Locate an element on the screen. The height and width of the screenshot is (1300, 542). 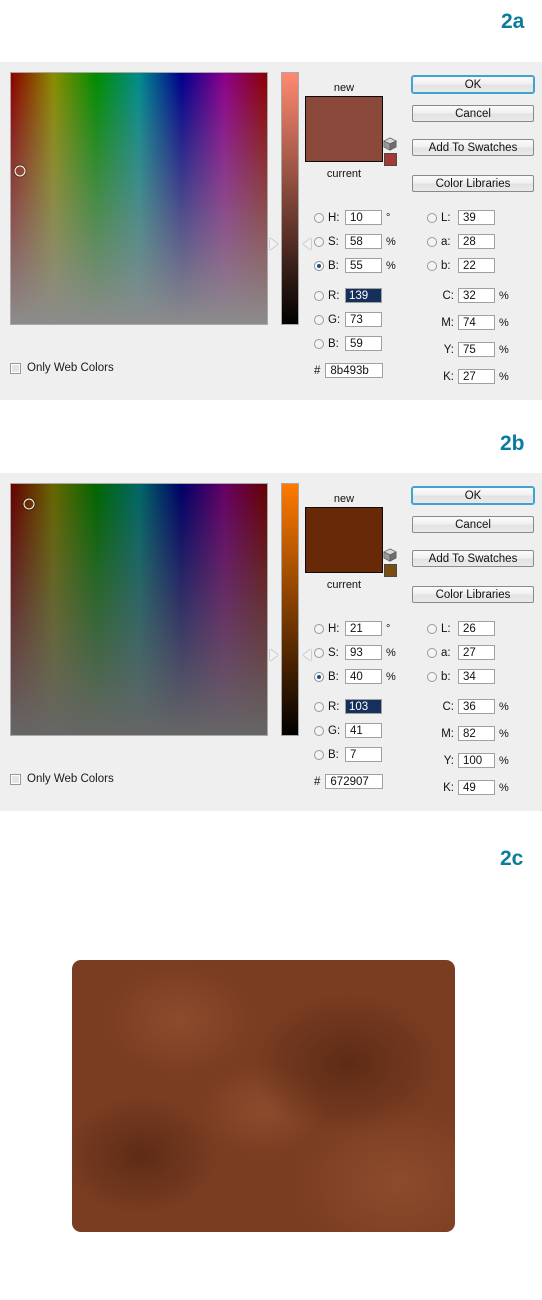
lab-row-l: L: 39 is located at coordinates (461, 217).